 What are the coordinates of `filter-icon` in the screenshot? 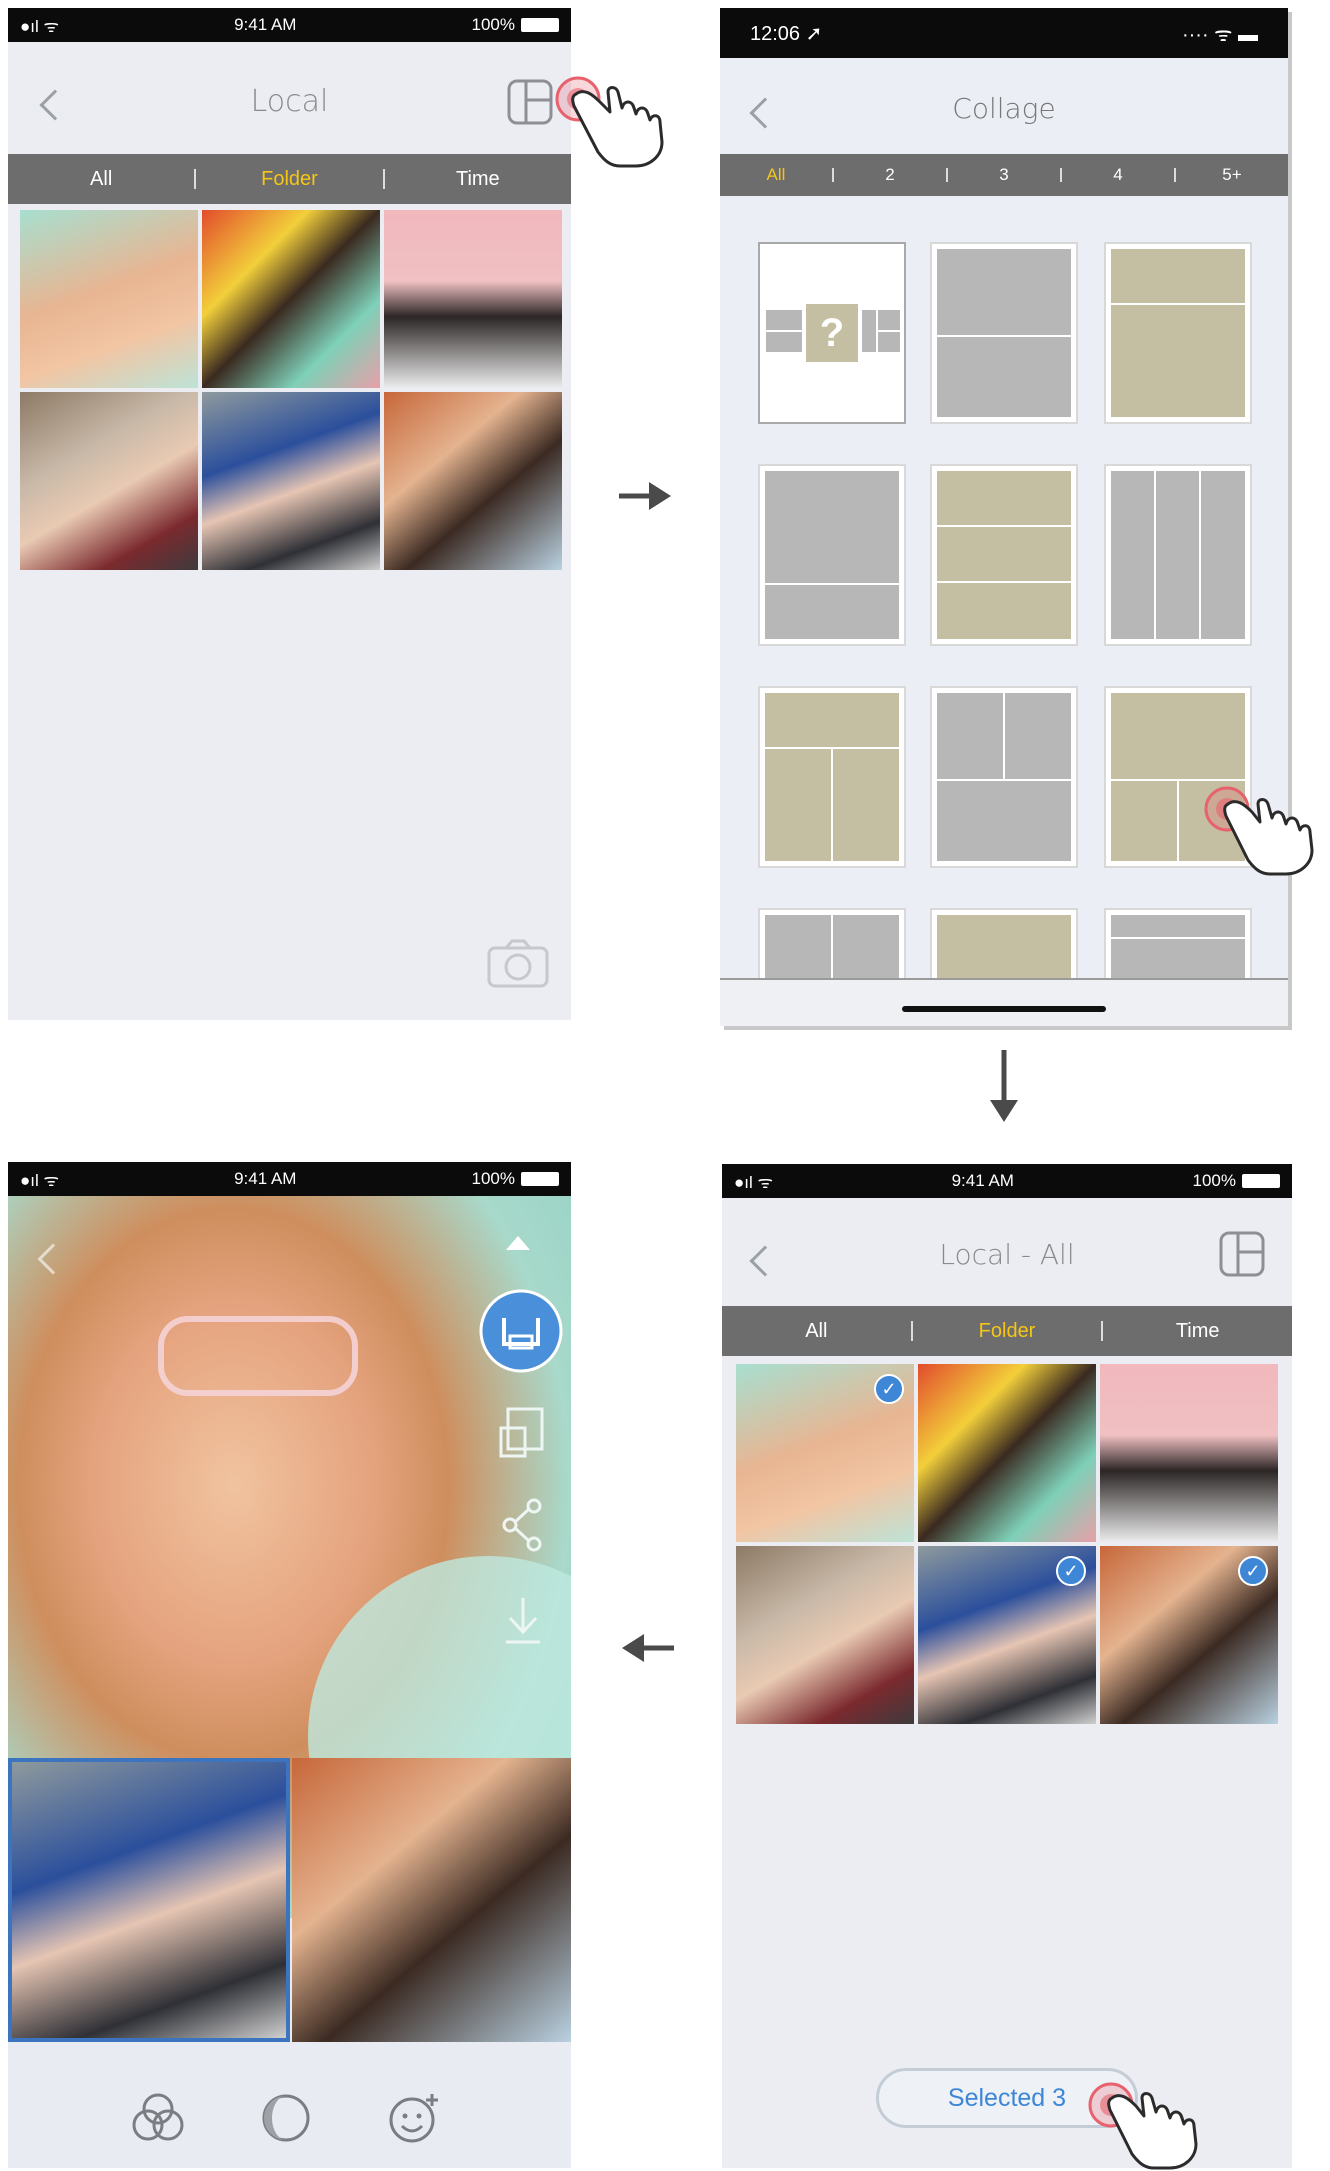 It's located at (158, 2118).